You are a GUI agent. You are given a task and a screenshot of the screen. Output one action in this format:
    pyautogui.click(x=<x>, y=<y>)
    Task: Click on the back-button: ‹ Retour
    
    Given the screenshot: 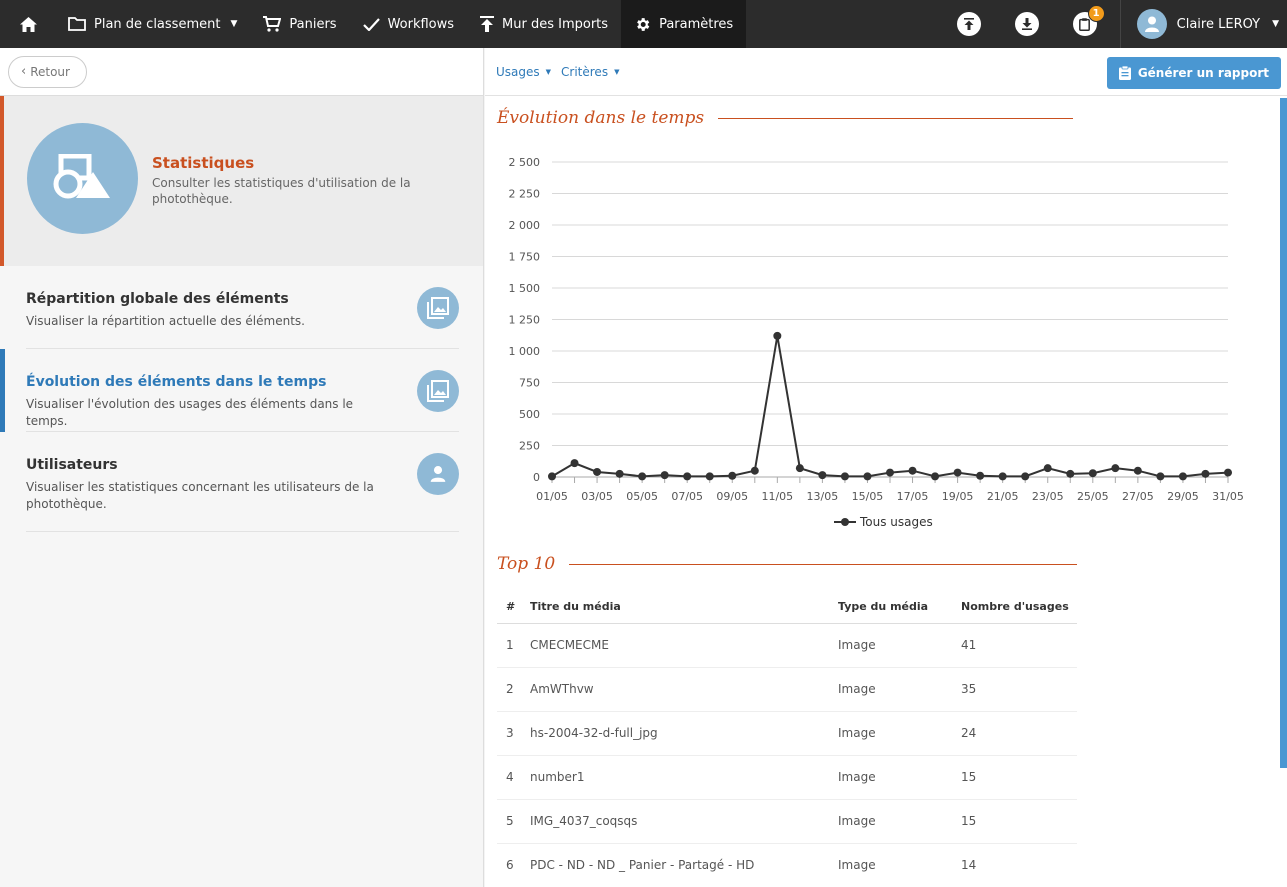 What is the action you would take?
    pyautogui.click(x=47, y=71)
    